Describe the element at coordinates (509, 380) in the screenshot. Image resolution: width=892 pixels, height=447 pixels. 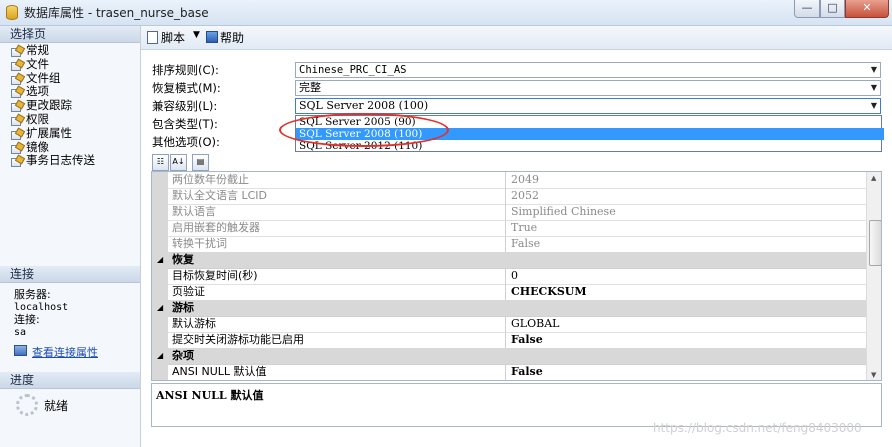
I see `property-row: ANSI NULLS 已启用 False` at that location.